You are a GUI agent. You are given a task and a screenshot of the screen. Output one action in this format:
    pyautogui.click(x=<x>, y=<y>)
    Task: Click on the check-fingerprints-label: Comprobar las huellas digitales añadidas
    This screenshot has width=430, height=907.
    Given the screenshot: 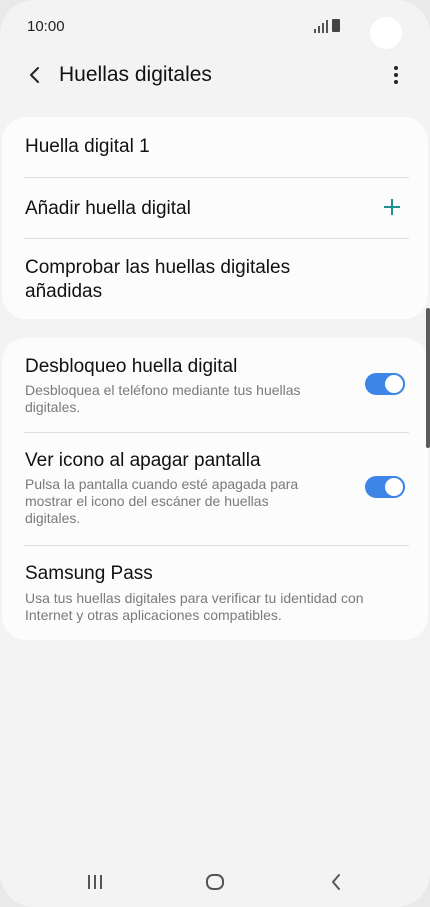 What is the action you would take?
    pyautogui.click(x=158, y=279)
    